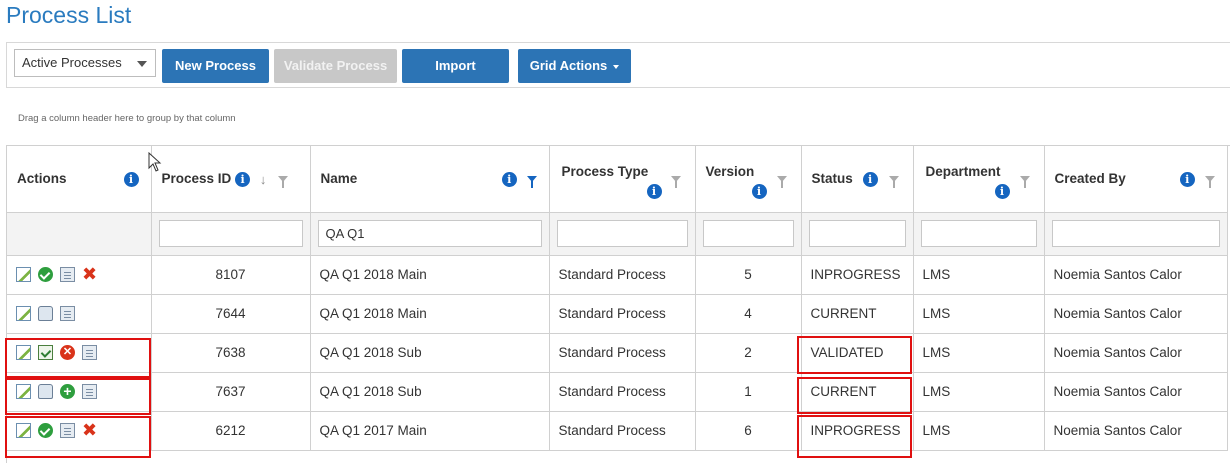 This screenshot has width=1230, height=463. What do you see at coordinates (605, 171) in the screenshot?
I see `column-title: Process Type` at bounding box center [605, 171].